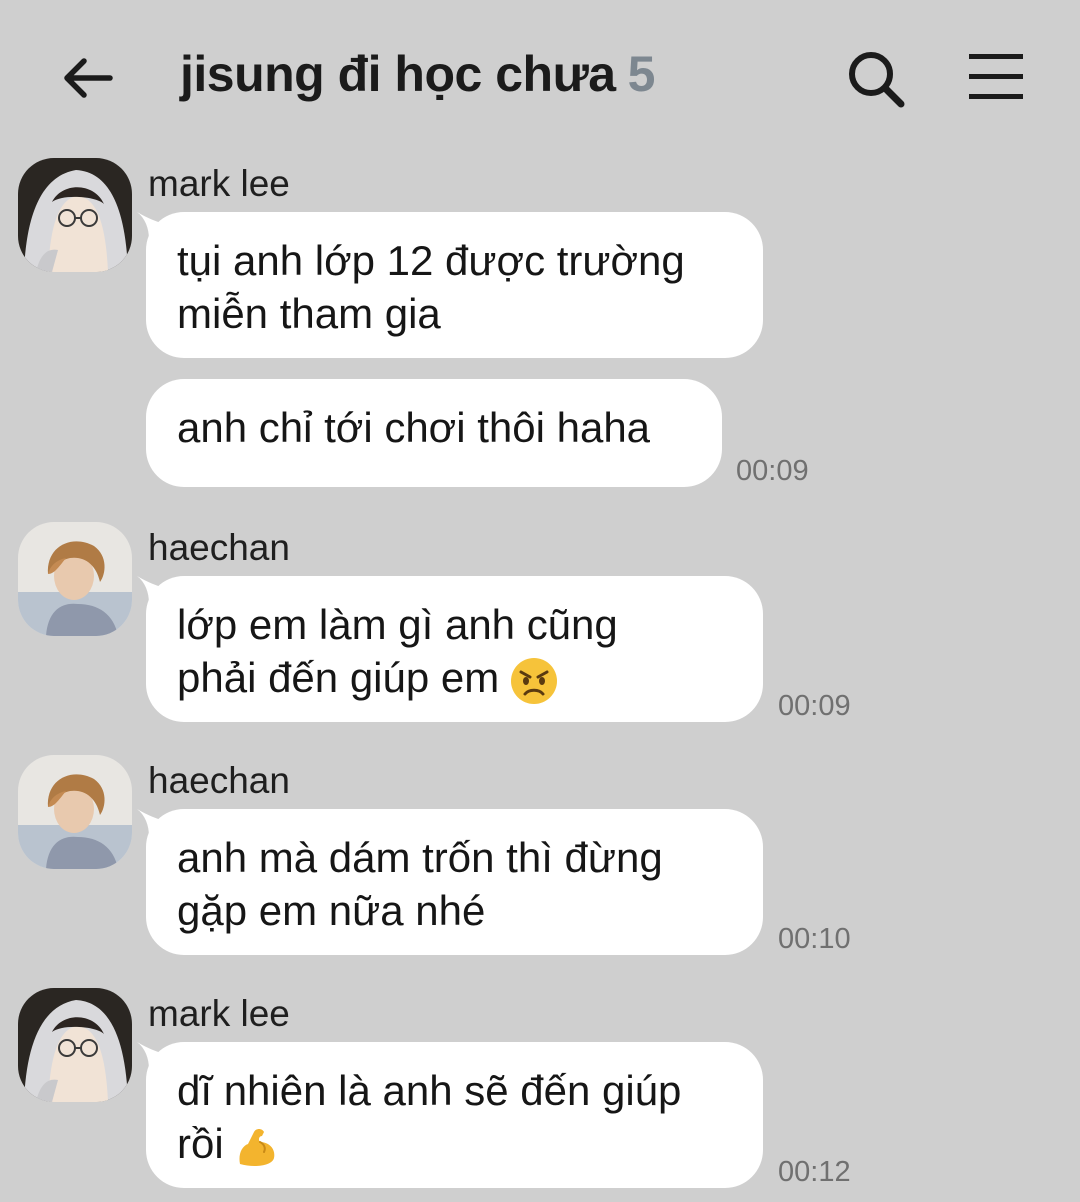 The image size is (1080, 1202). I want to click on message-bubble: dĩ nhiên là anh sẽ đến giúp rồi, so click(454, 1115).